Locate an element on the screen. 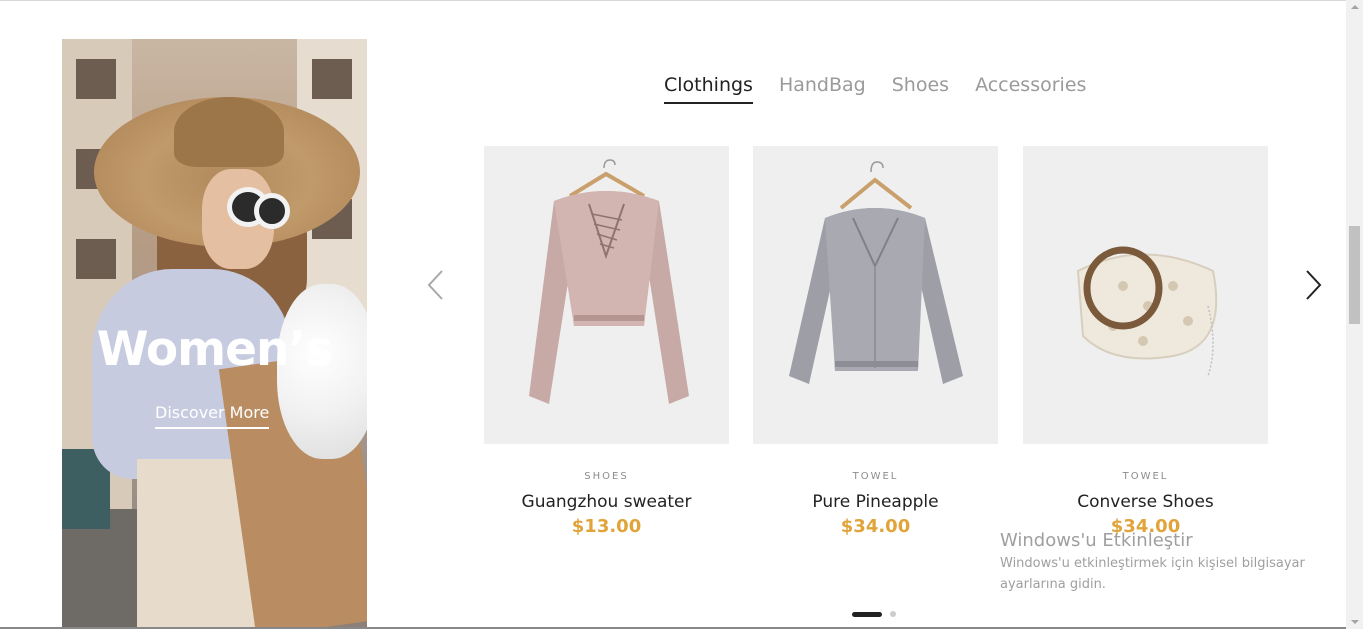 Image resolution: width=1363 pixels, height=629 pixels. category-tabs: Clothings HandBag Shoes Accessories is located at coordinates (875, 89).